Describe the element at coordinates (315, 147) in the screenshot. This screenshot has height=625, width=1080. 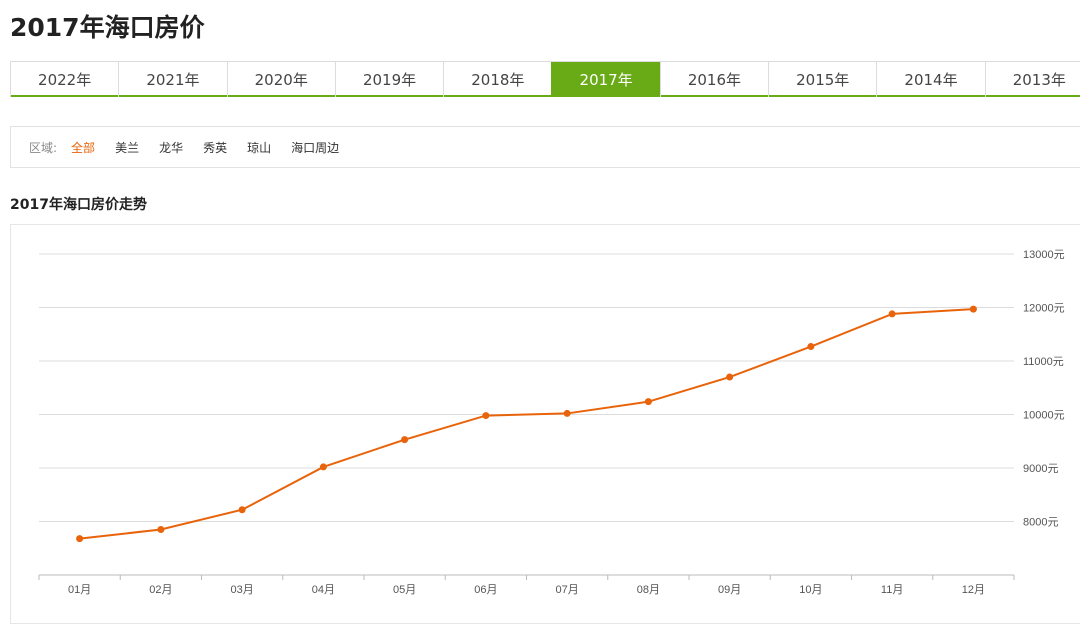
I see `region-item-haikou-surroundings: 海口周边` at that location.